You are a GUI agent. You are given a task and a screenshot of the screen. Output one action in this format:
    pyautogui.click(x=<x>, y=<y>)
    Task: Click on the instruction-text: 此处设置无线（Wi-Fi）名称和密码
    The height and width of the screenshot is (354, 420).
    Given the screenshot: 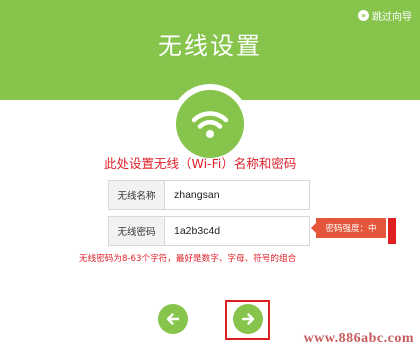 What is the action you would take?
    pyautogui.click(x=200, y=163)
    